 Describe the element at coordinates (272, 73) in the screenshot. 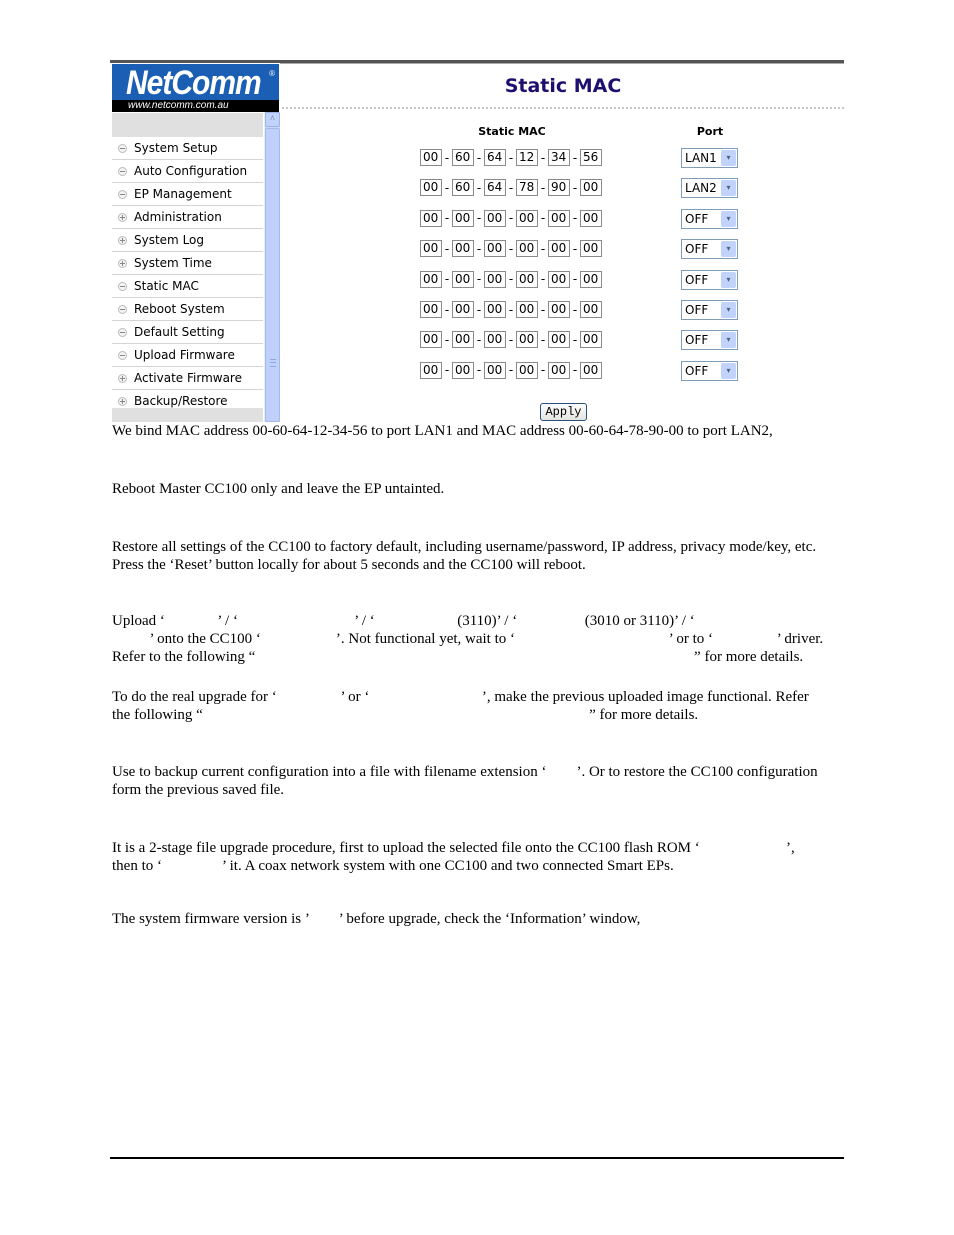

I see `registered-mark: ®` at that location.